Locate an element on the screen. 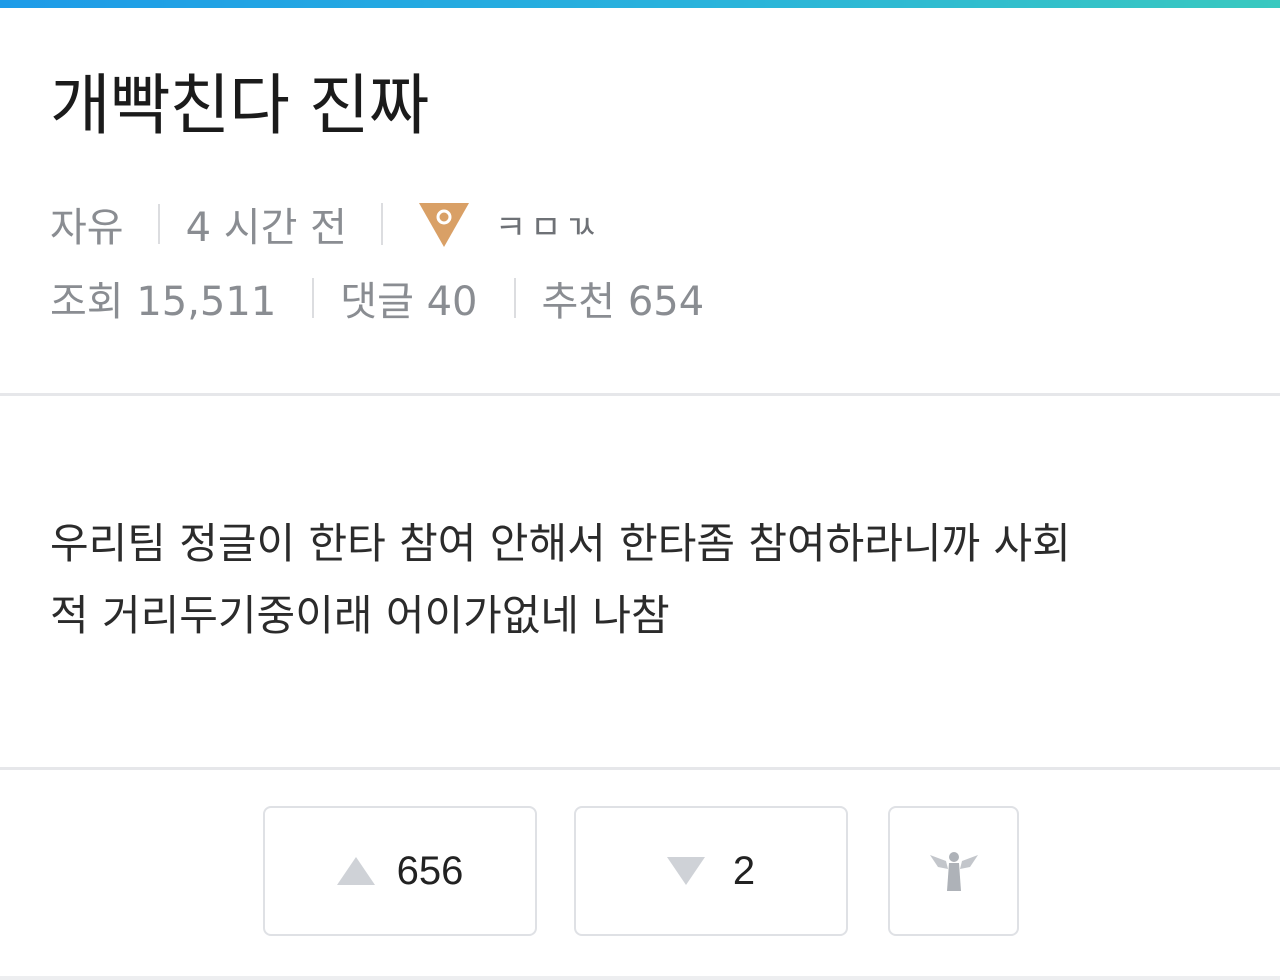 Image resolution: width=1280 pixels, height=980 pixels. post-meta-row: 자유 4 시간 전 ㅋㅁㄳ is located at coordinates (325, 224).